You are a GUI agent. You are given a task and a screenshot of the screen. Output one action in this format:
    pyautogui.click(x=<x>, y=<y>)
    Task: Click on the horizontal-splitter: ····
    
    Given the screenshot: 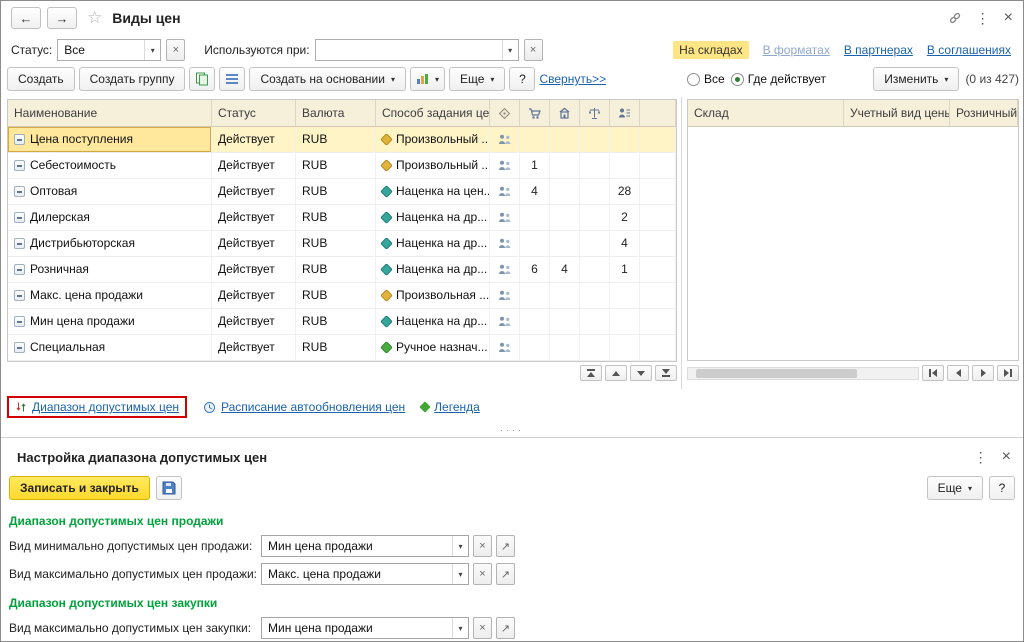 What is the action you would take?
    pyautogui.click(x=512, y=431)
    